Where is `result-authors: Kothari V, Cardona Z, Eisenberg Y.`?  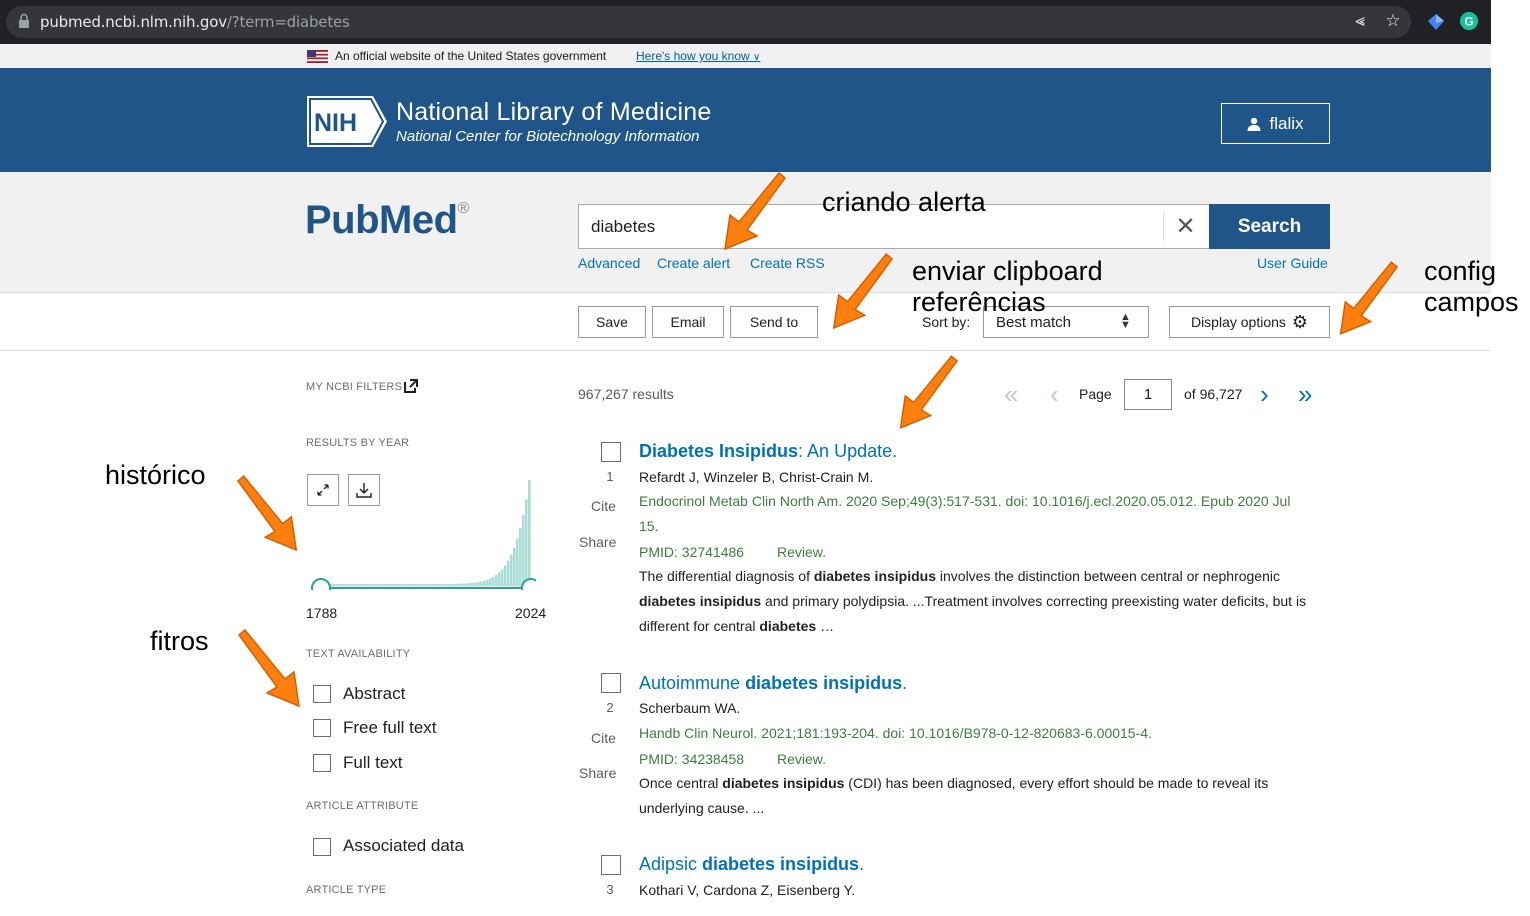 result-authors: Kothari V, Cardona Z, Eisenberg Y. is located at coordinates (747, 890).